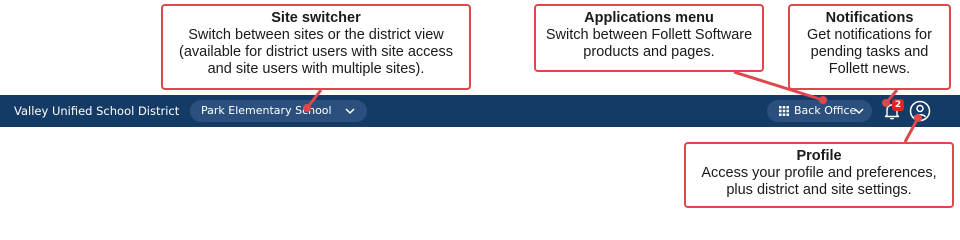 This screenshot has width=960, height=240. What do you see at coordinates (869, 18) in the screenshot?
I see `callout-title: Notifications` at bounding box center [869, 18].